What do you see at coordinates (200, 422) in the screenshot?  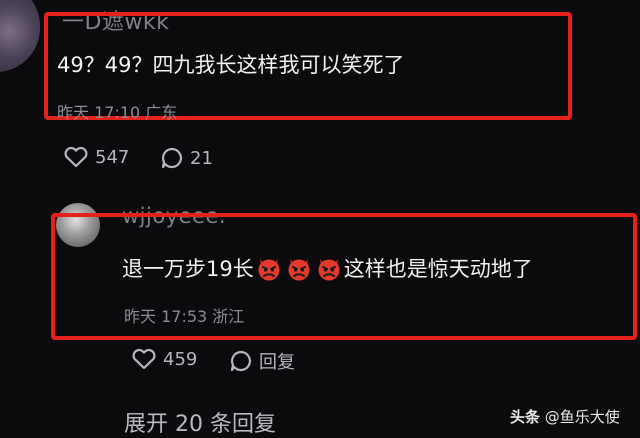 I see `expand-replies-link: 展开 20 条回复` at bounding box center [200, 422].